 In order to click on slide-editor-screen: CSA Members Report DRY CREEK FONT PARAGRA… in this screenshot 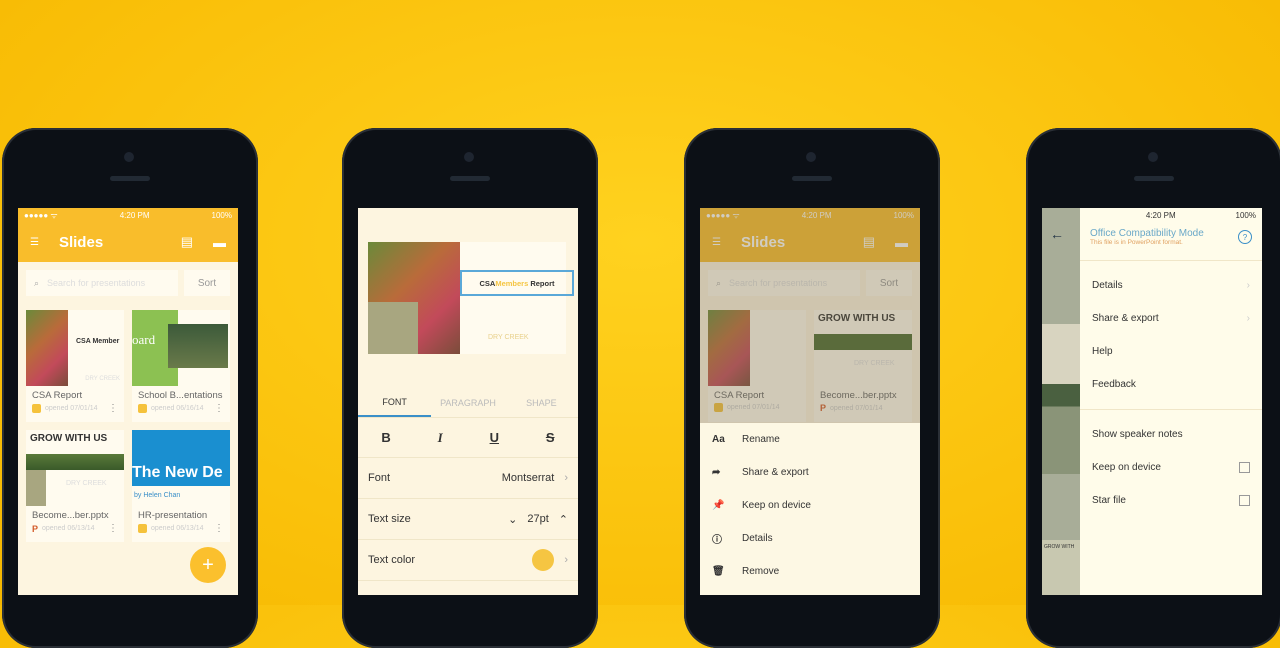, I will do `click(468, 401)`.